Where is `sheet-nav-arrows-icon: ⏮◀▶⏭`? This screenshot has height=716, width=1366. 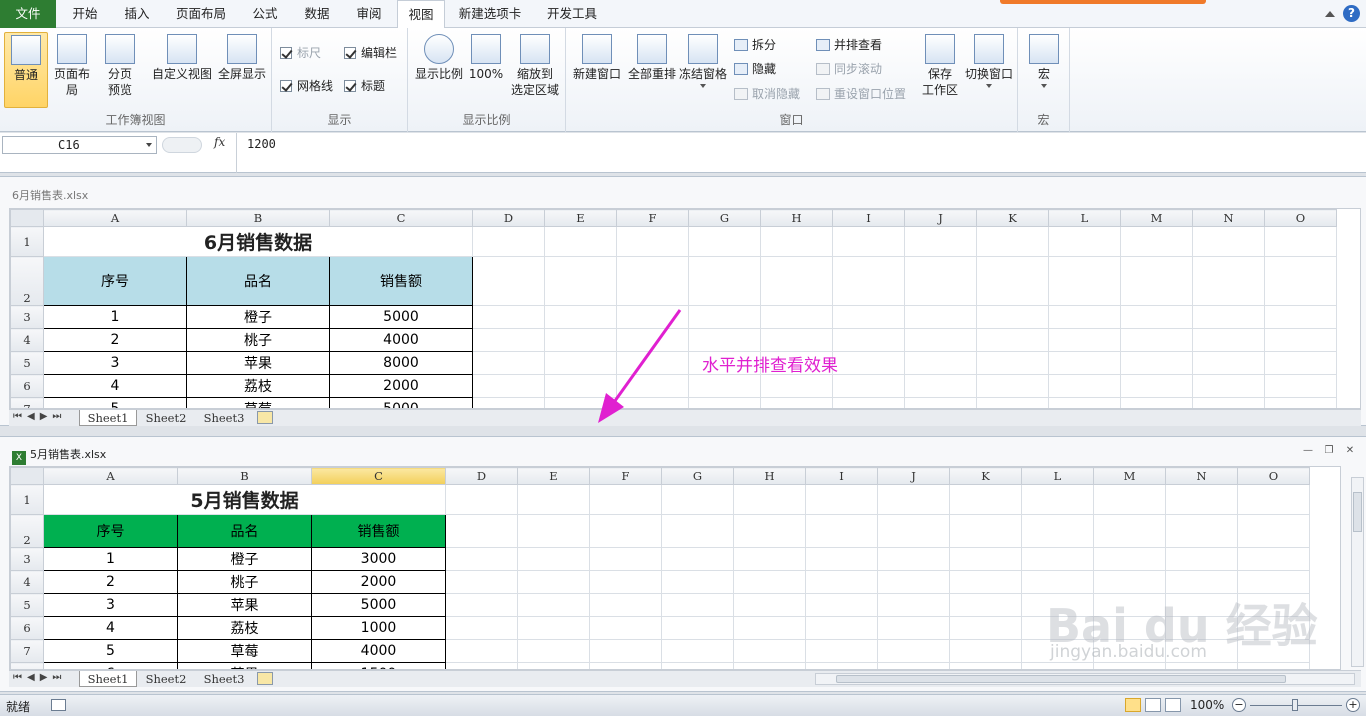 sheet-nav-arrows-icon: ⏮◀▶⏭ is located at coordinates (39, 677).